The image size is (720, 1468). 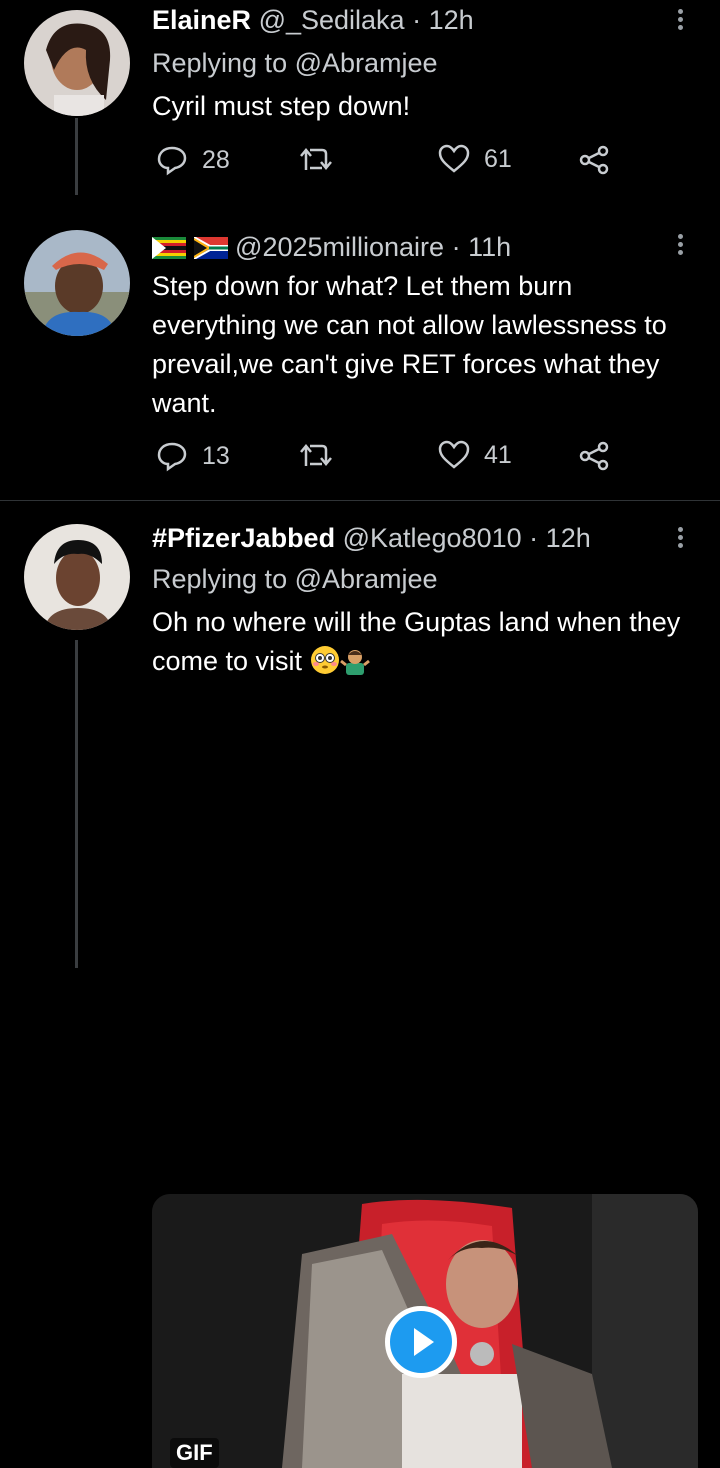 I want to click on zimbabwe-flag-icon, so click(x=169, y=248).